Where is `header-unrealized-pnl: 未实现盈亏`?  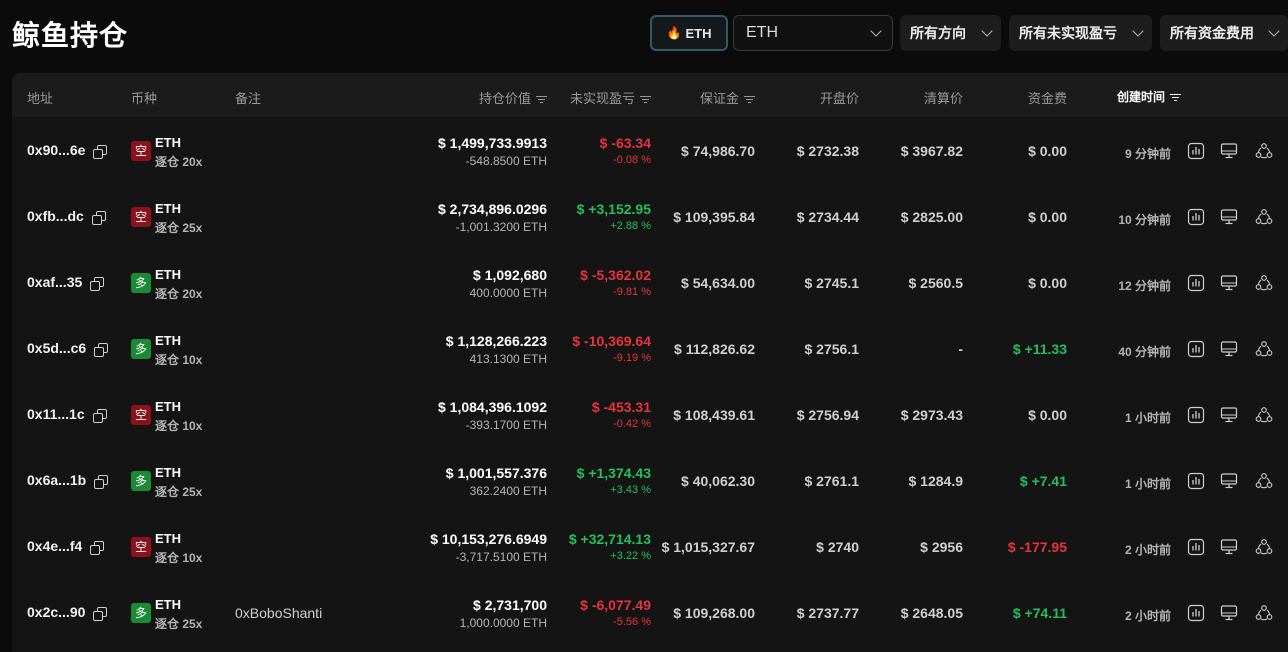
header-unrealized-pnl: 未实现盈亏 is located at coordinates (610, 97).